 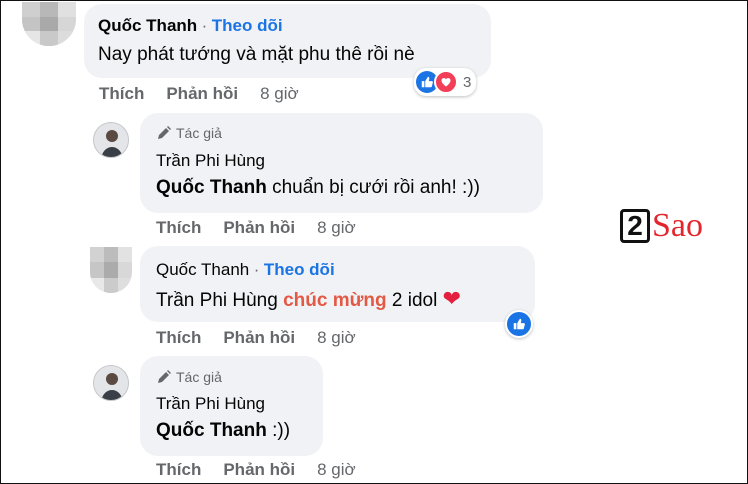 I want to click on comment-header: Quốc Thanh · Theo dõi, so click(x=190, y=26).